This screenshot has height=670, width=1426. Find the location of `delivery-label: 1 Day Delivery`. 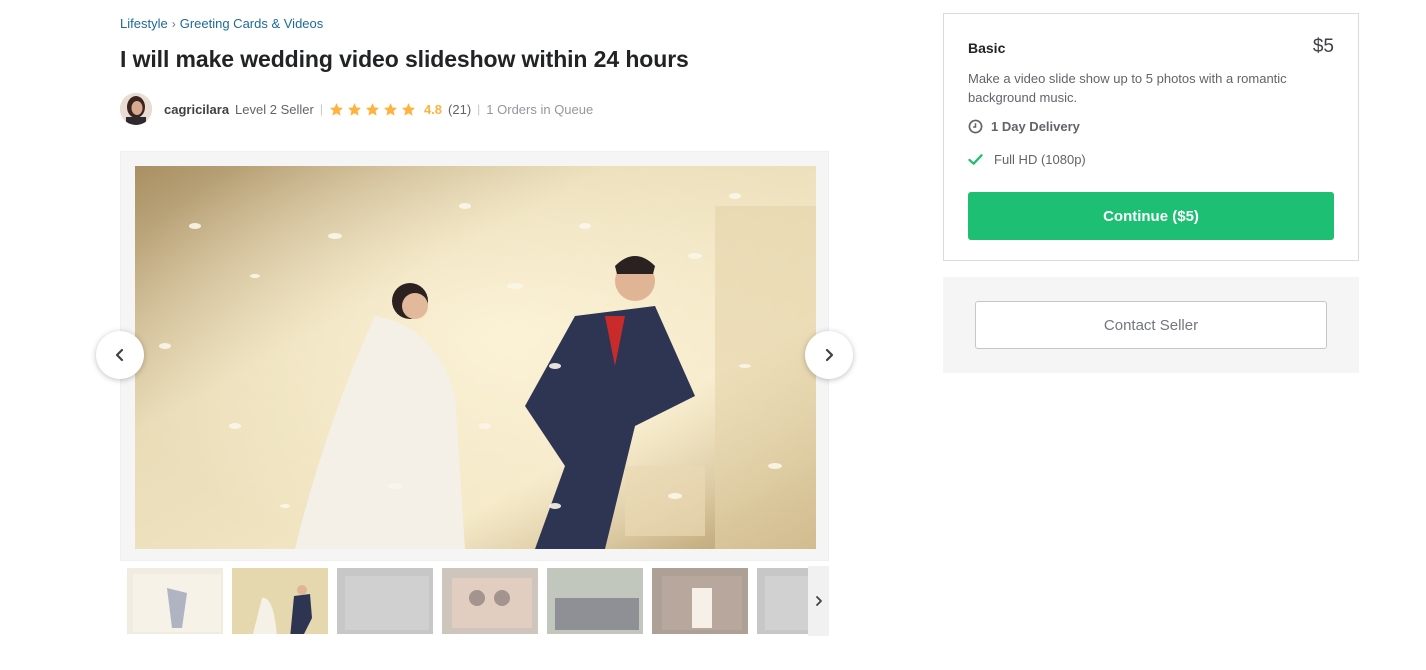

delivery-label: 1 Day Delivery is located at coordinates (1035, 126).